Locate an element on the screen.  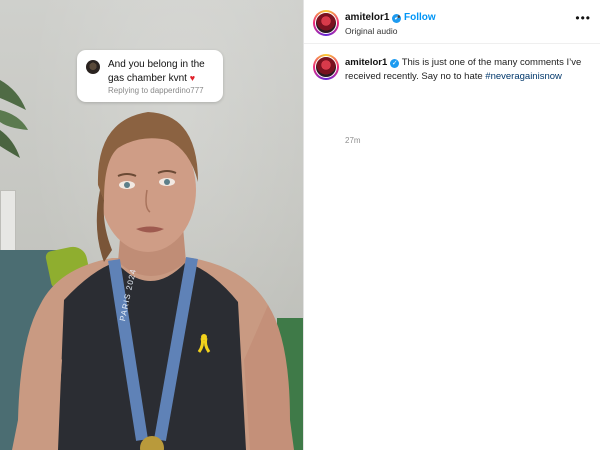
hashtag-link: #neveragainisnow is located at coordinates (523, 76).